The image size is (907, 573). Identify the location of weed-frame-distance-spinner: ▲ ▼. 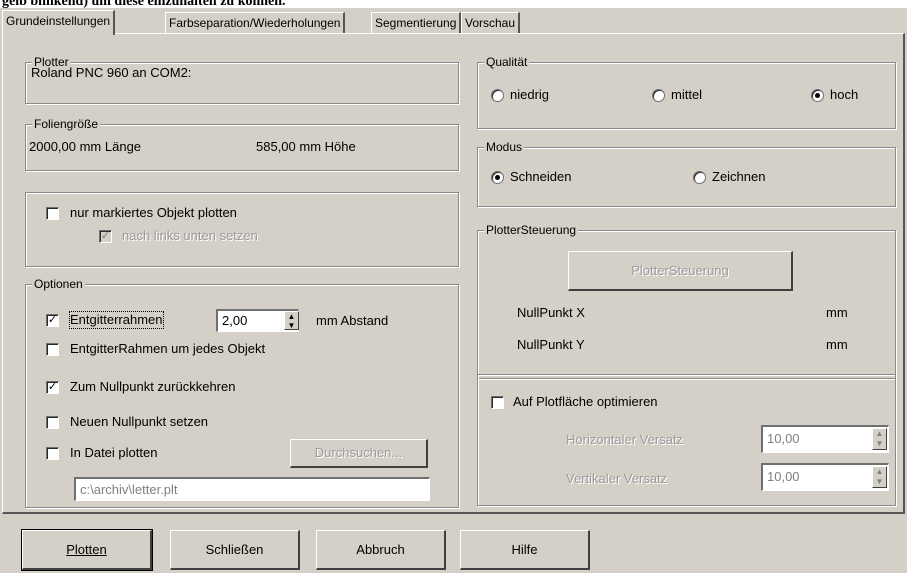
(291, 320).